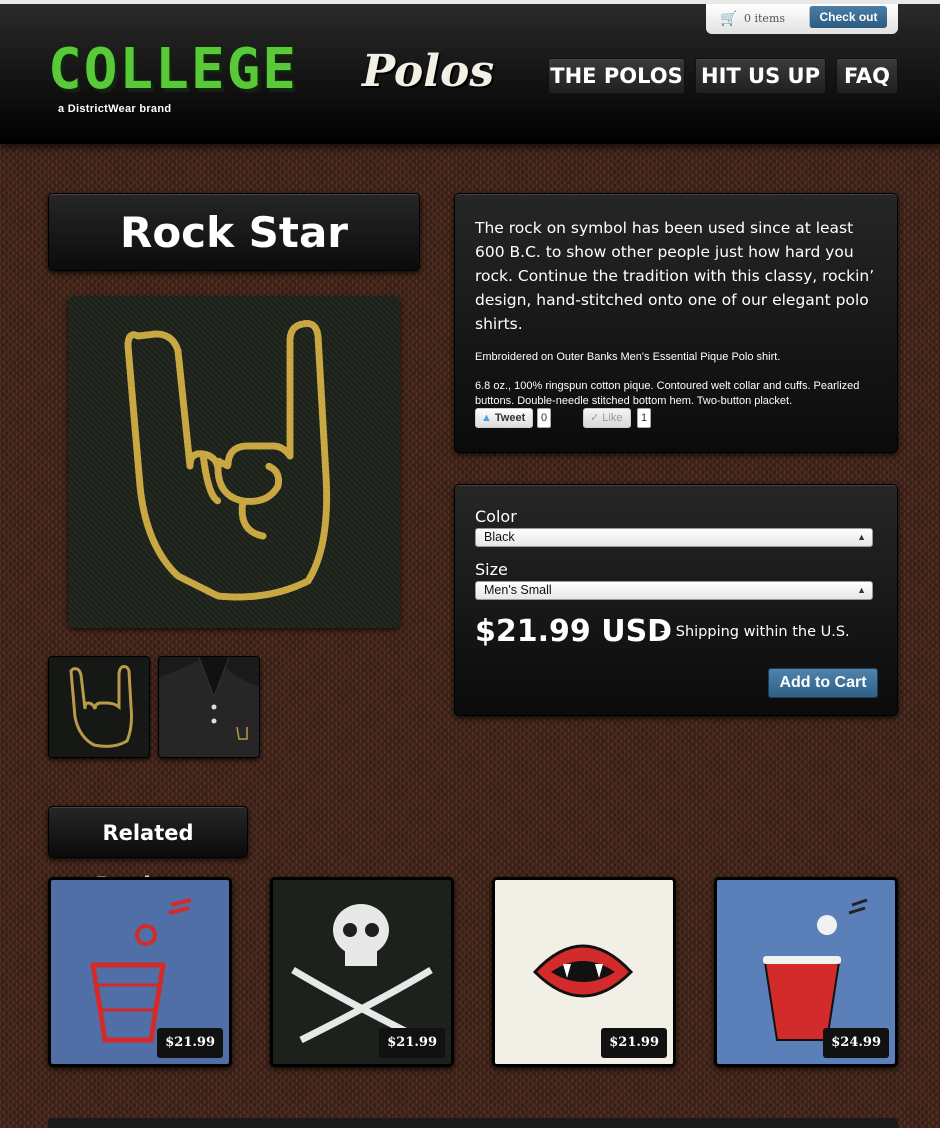 Image resolution: width=940 pixels, height=1128 pixels. I want to click on nav-hit-us-up: HIT US UP, so click(760, 76).